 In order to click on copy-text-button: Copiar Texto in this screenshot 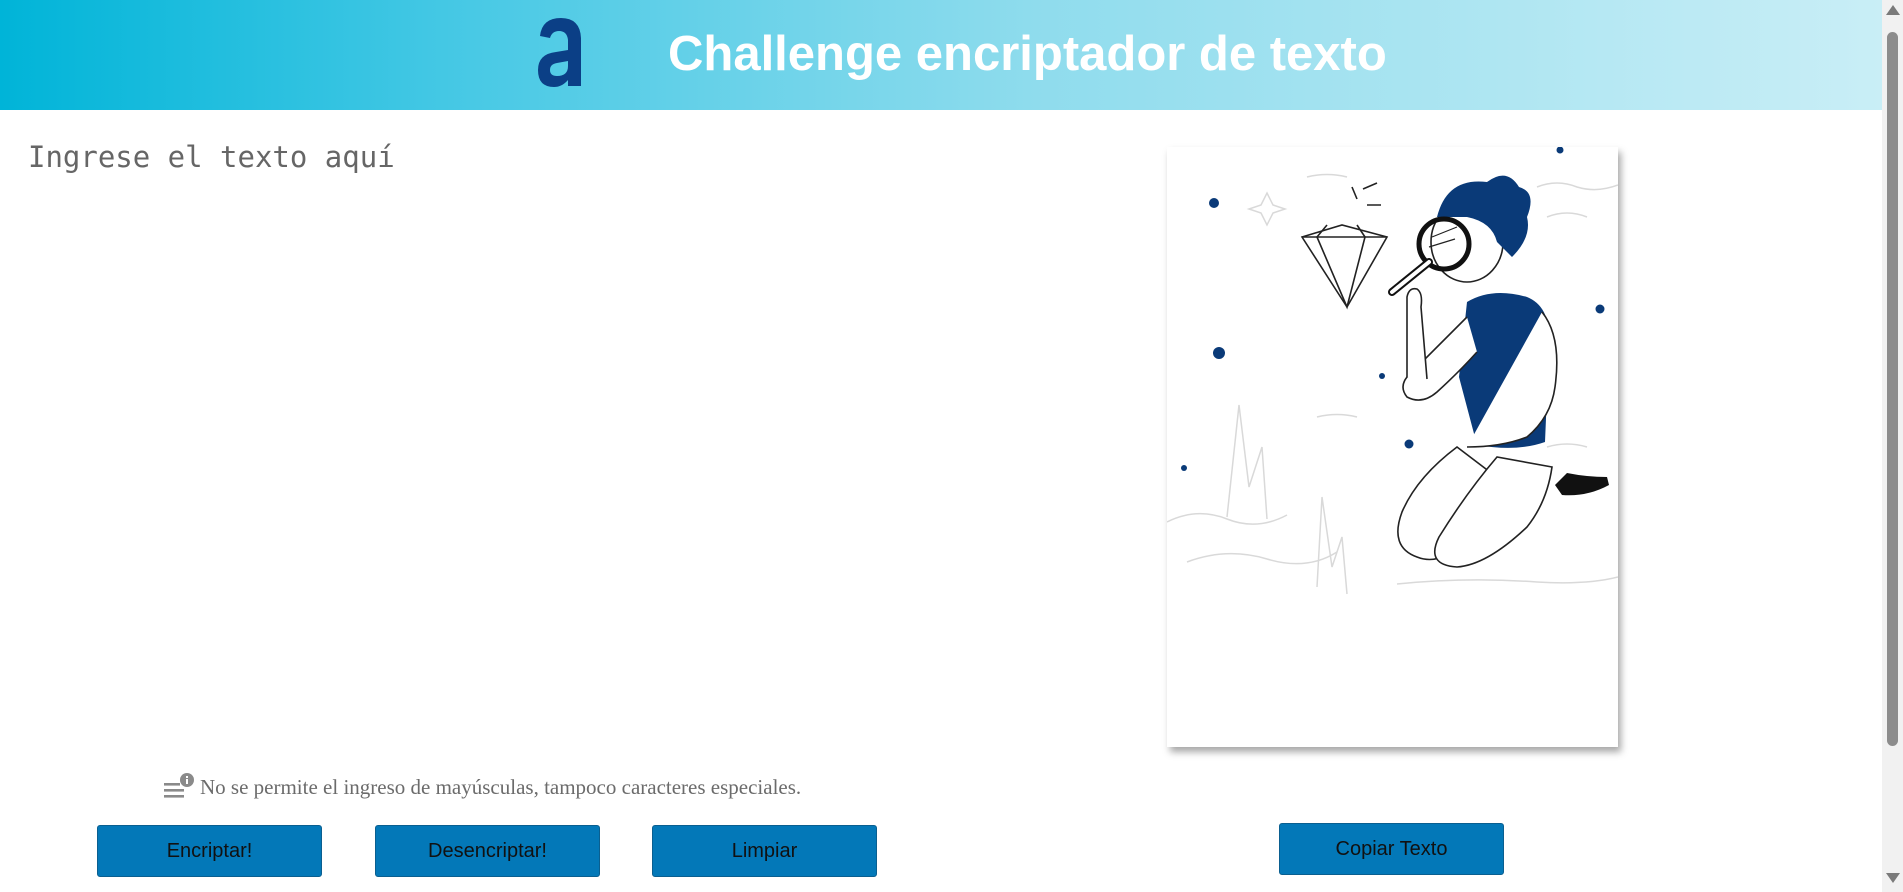, I will do `click(1391, 849)`.